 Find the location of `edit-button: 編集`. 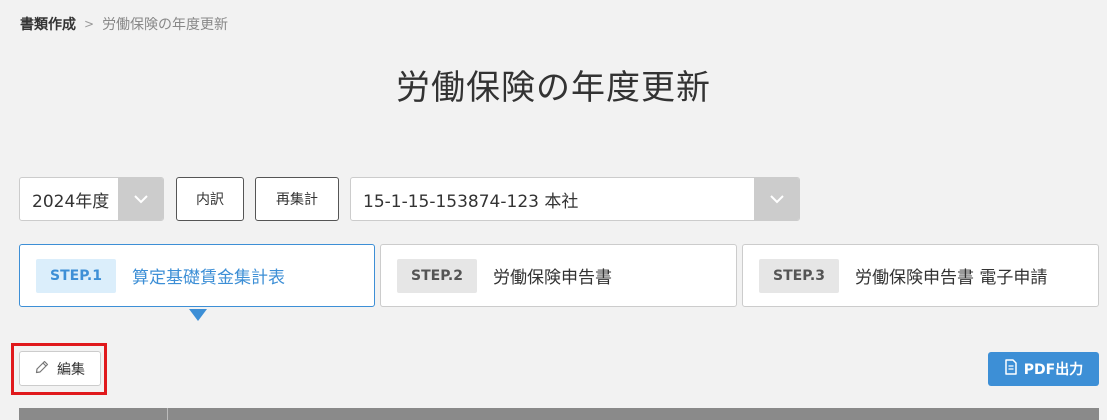

edit-button: 編集 is located at coordinates (60, 368).